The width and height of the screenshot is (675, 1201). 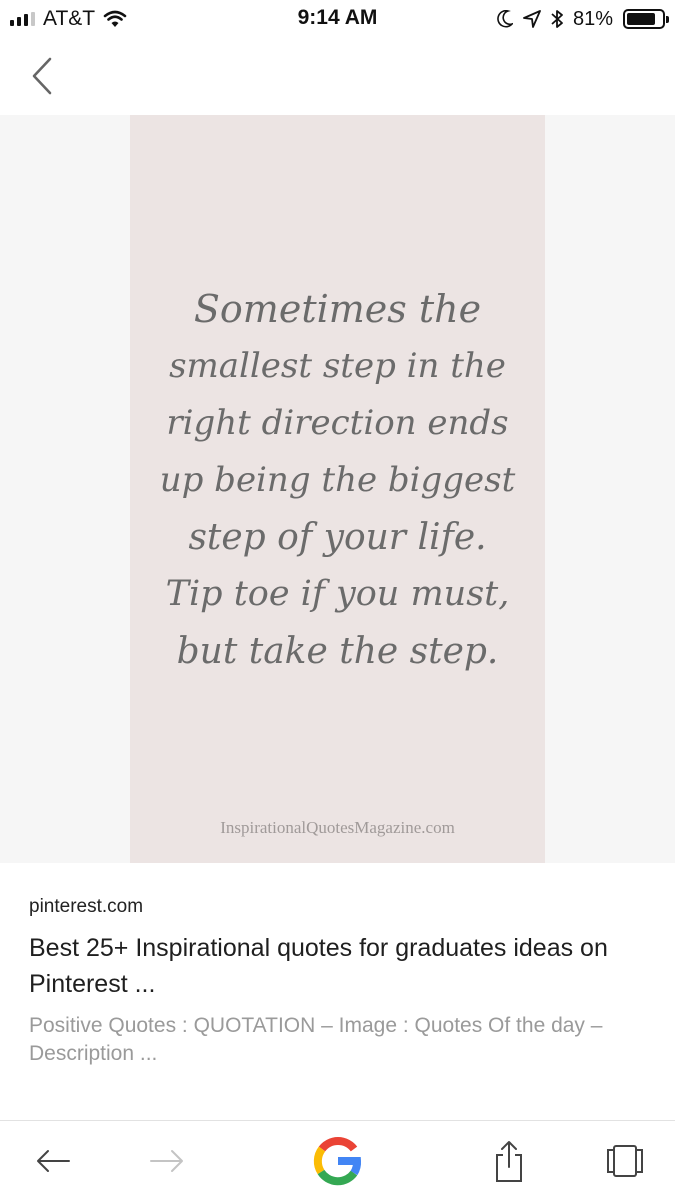 I want to click on quote-line: smallest step in the, so click(x=337, y=366).